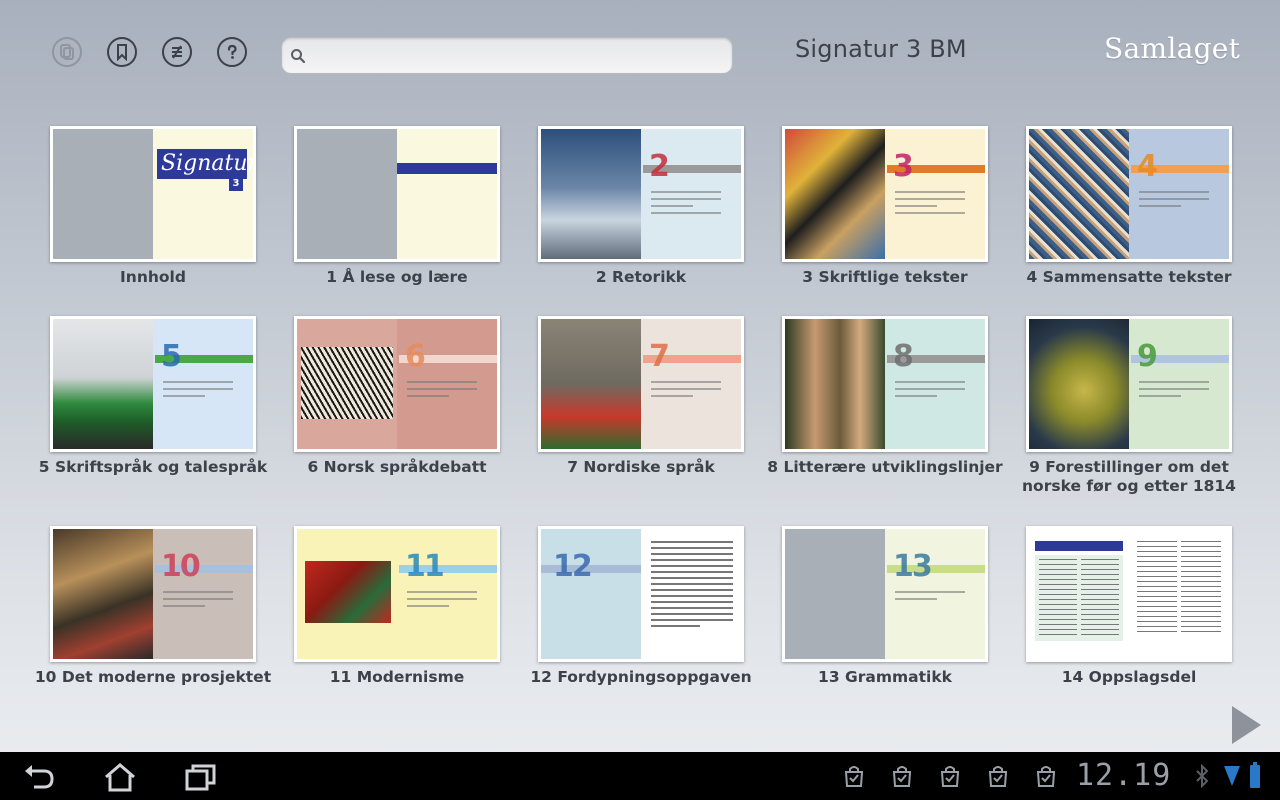  What do you see at coordinates (201, 777) in the screenshot?
I see `recent-apps-icon` at bounding box center [201, 777].